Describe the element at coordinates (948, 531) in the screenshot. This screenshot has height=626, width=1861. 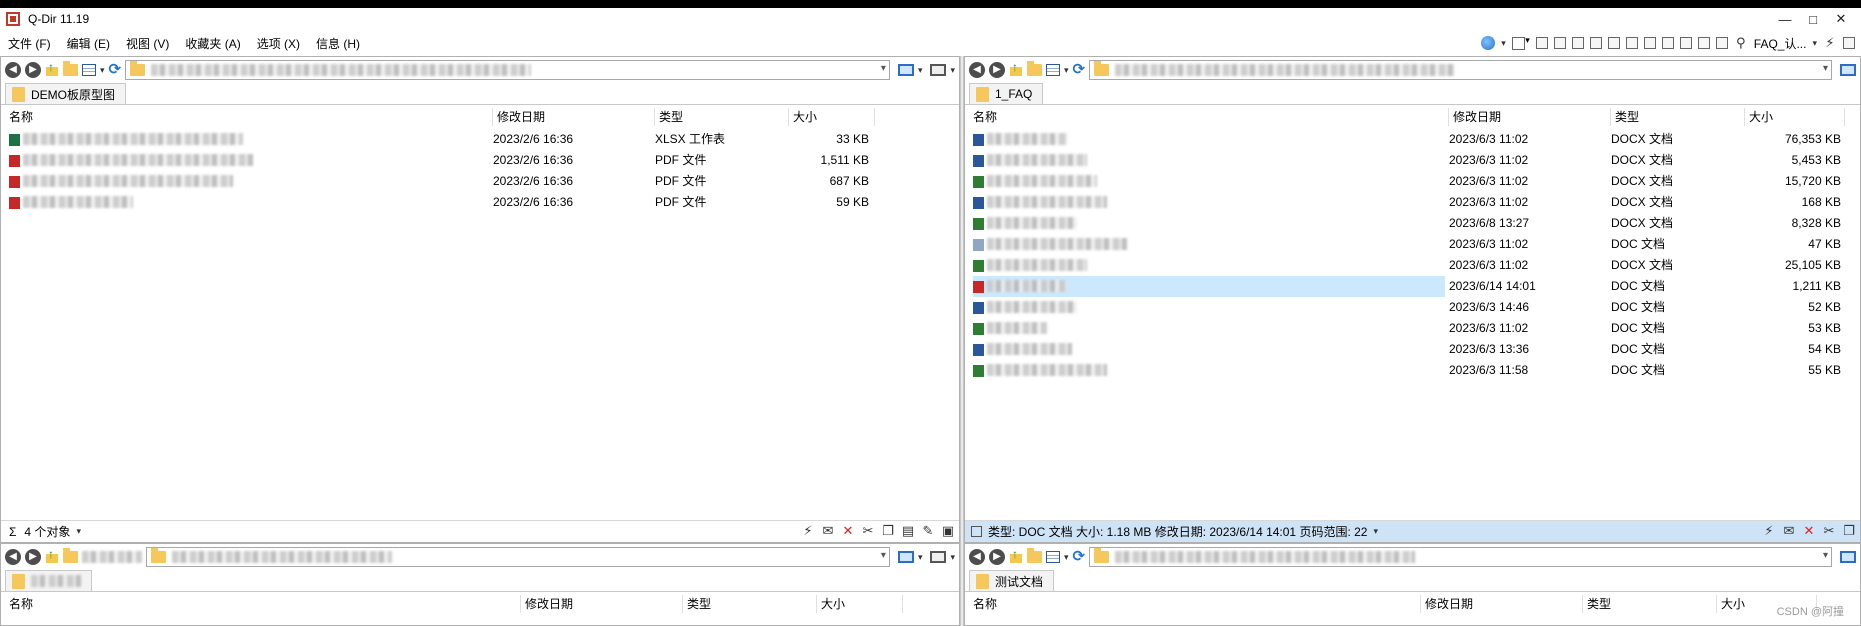
I see `properties-icon: ▣` at that location.